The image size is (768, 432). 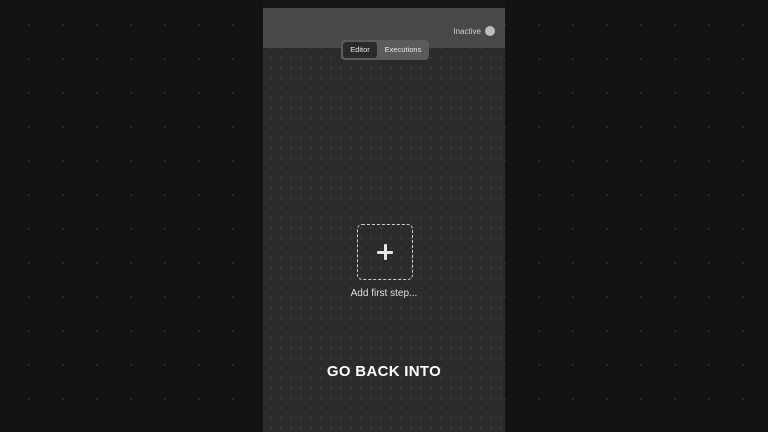 What do you see at coordinates (467, 31) in the screenshot?
I see `workflow-status-label: Inactive` at bounding box center [467, 31].